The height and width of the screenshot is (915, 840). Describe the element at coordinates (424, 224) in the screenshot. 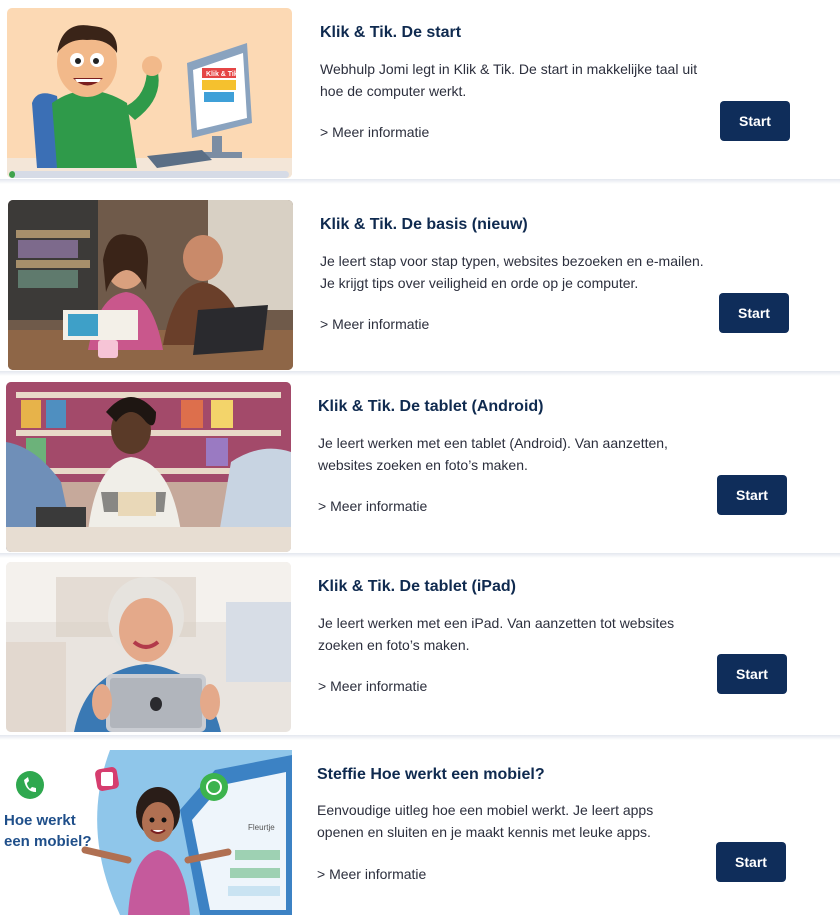

I see `course-title: Klik & Tik. De basis (nieuw)` at that location.